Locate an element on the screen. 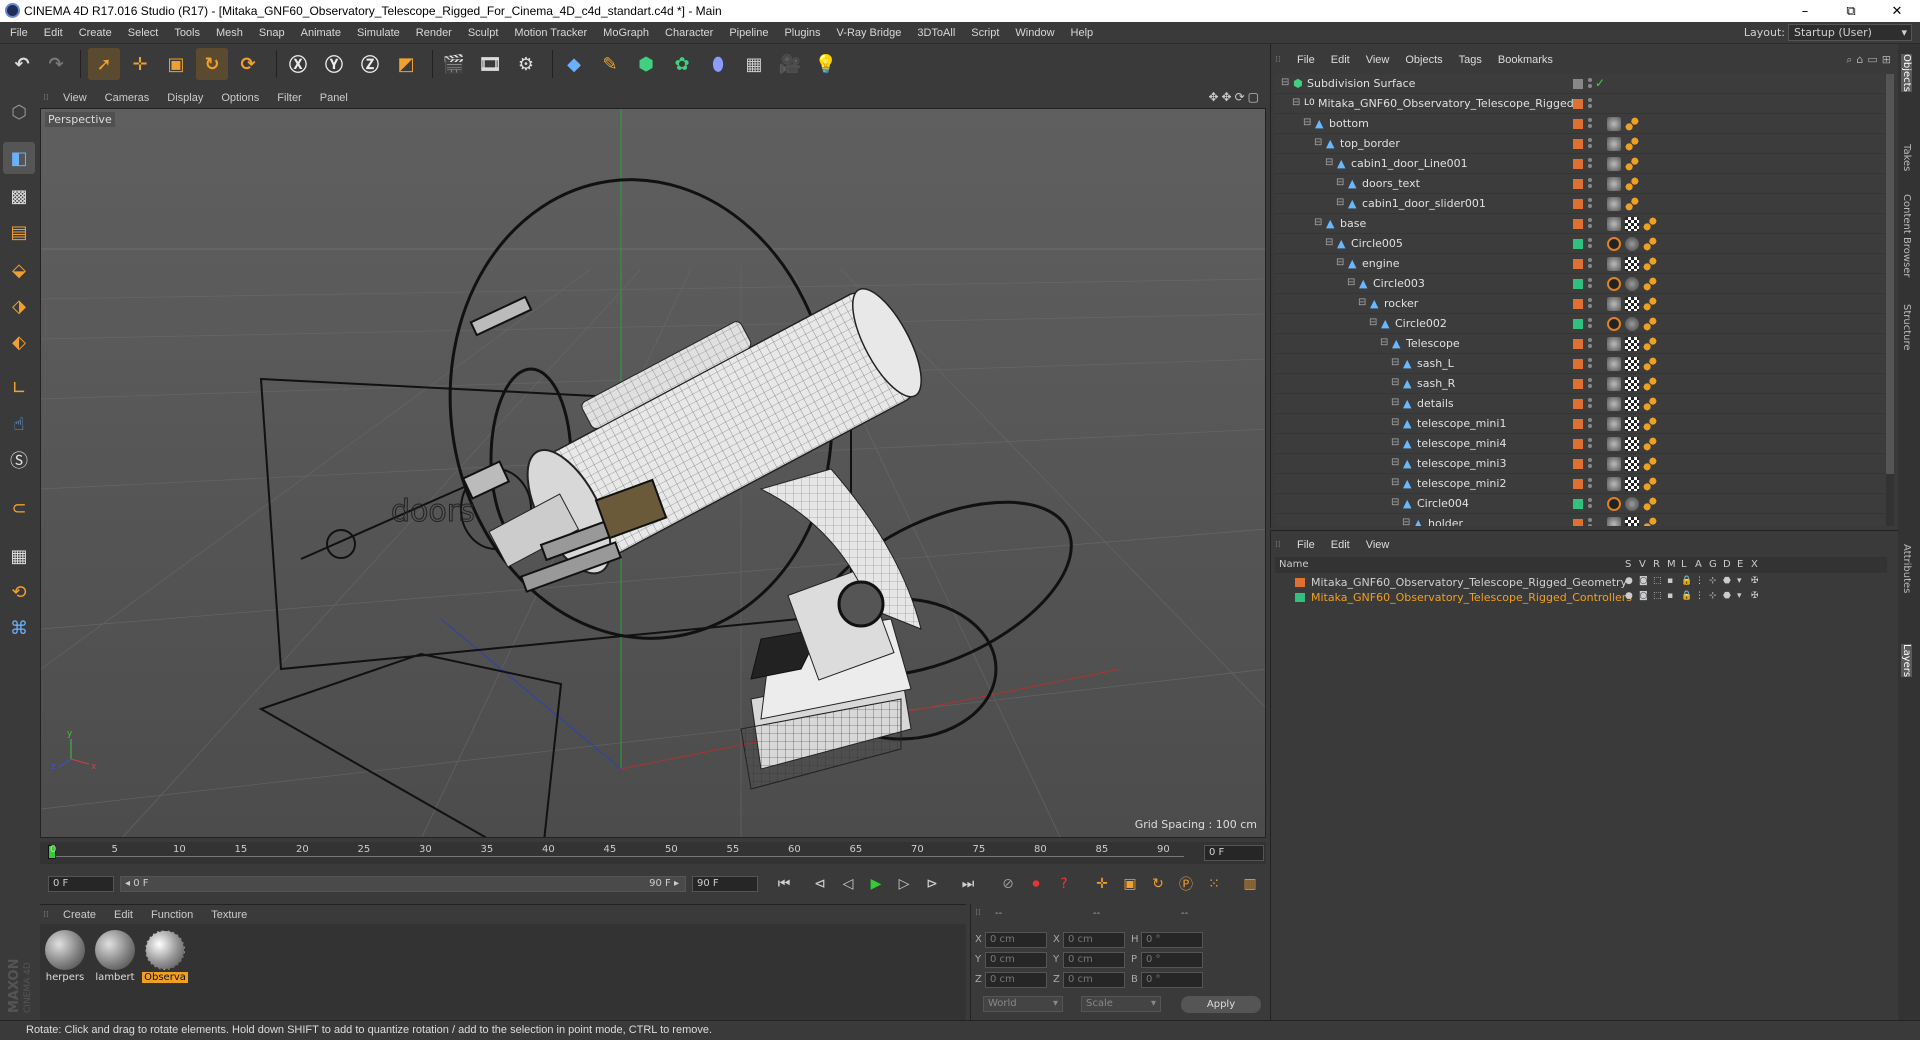  render-picture-viewer-icon: 🎞 is located at coordinates (490, 64).